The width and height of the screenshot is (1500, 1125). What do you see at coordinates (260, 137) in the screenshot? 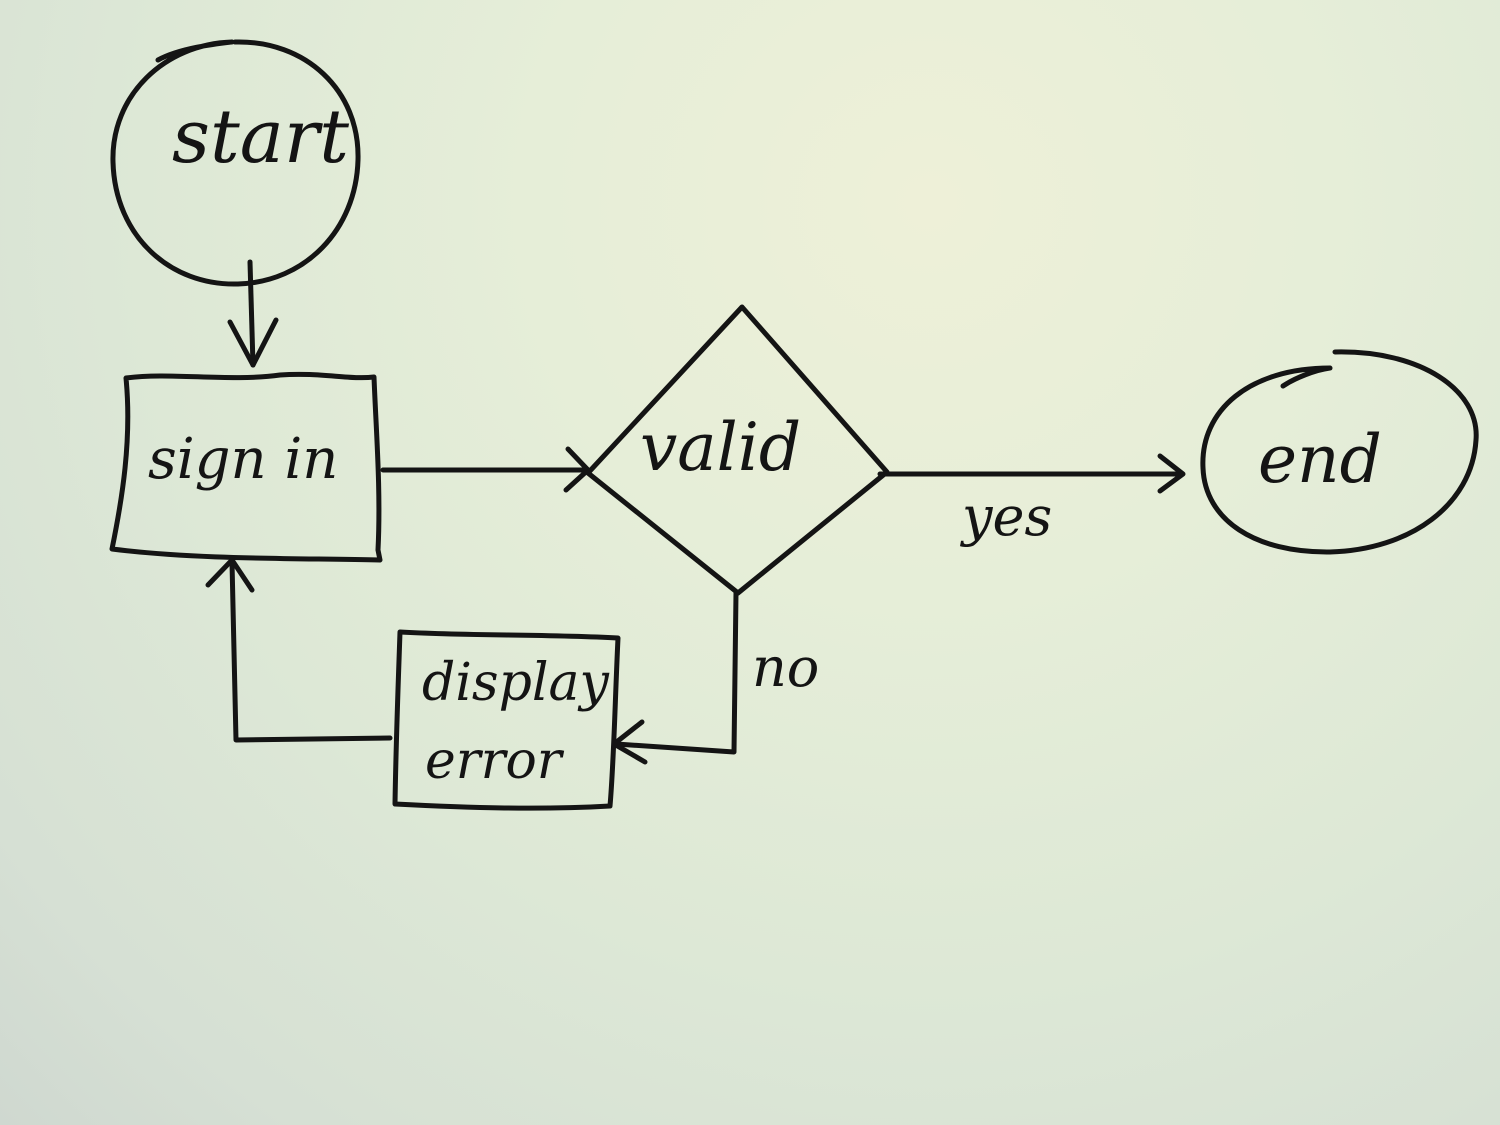
I see `start-label: start` at bounding box center [260, 137].